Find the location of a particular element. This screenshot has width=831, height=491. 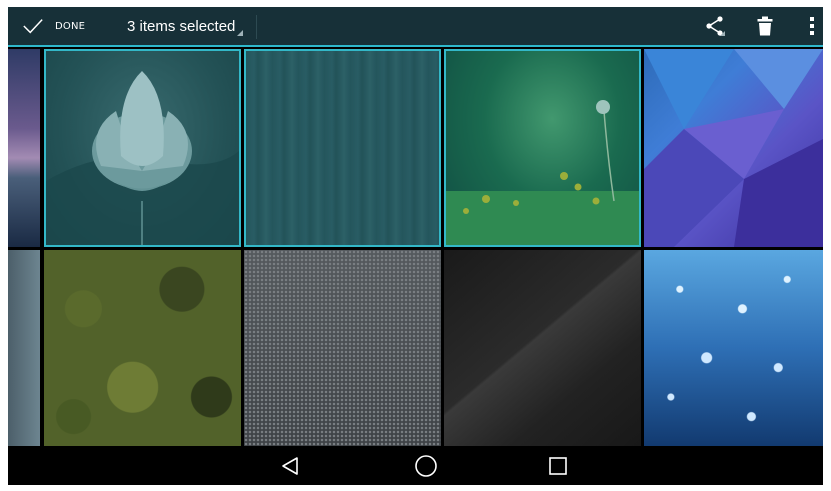

wallpaper-tile-dark is located at coordinates (542, 348).